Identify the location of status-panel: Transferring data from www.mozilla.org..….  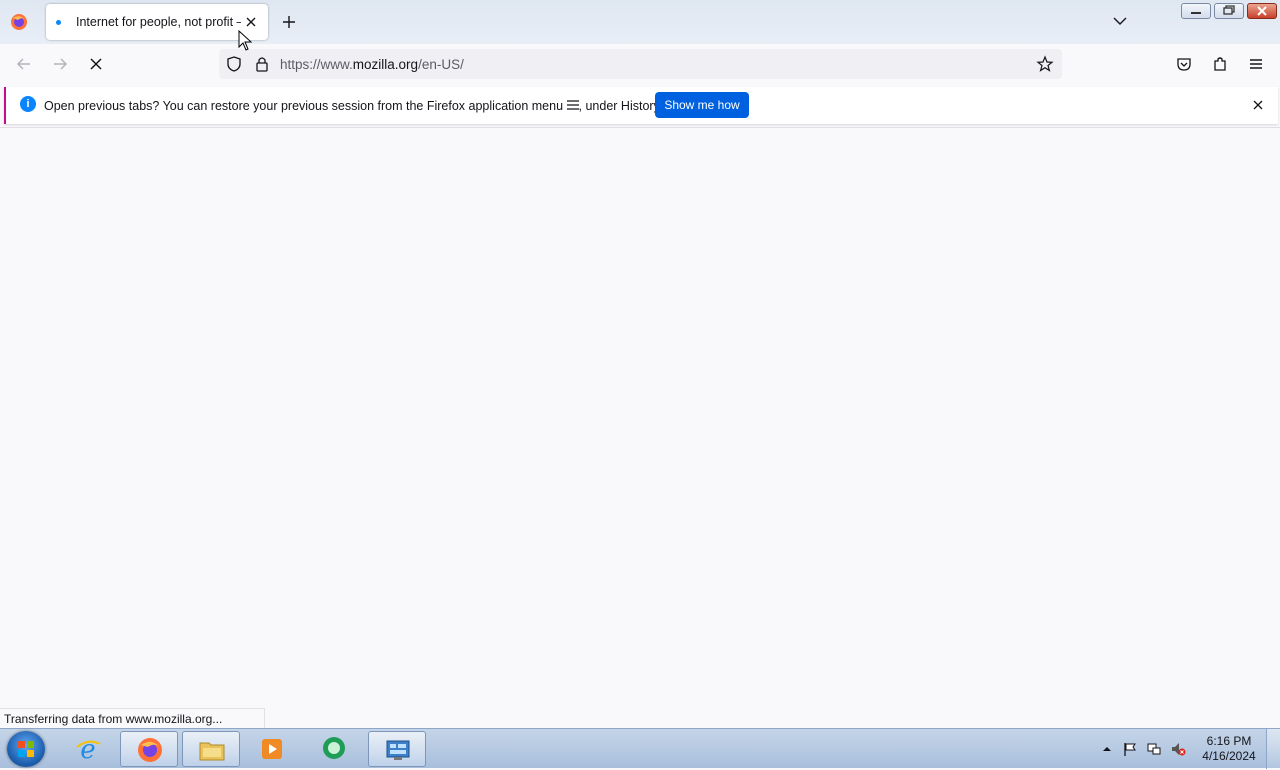
(133, 718).